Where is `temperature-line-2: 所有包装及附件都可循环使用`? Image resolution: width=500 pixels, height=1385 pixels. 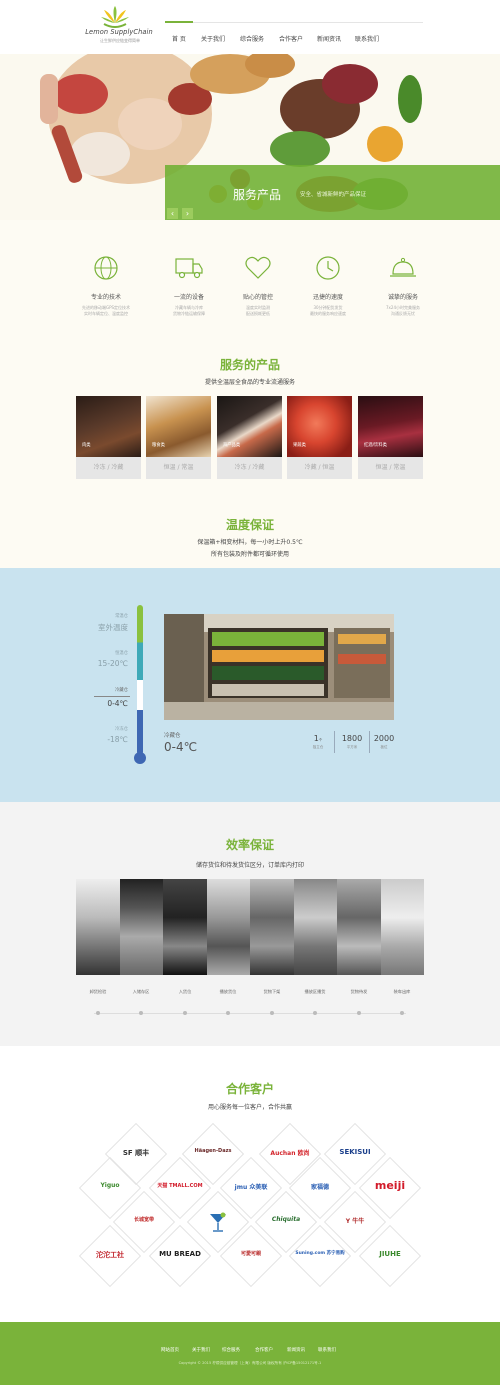
temperature-line-2: 所有包装及附件都可循环使用 is located at coordinates (249, 554).